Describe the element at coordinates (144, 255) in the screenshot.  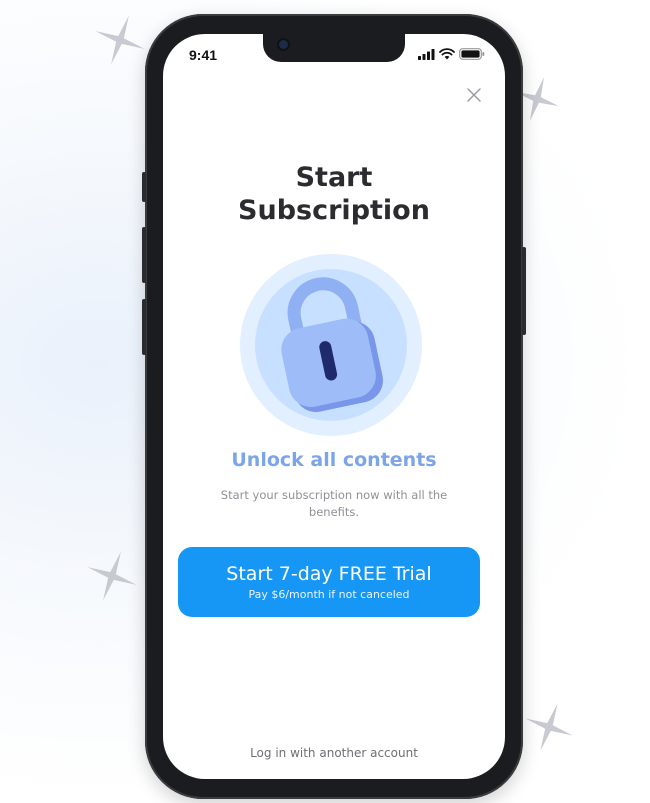
I see `volume-up-button` at that location.